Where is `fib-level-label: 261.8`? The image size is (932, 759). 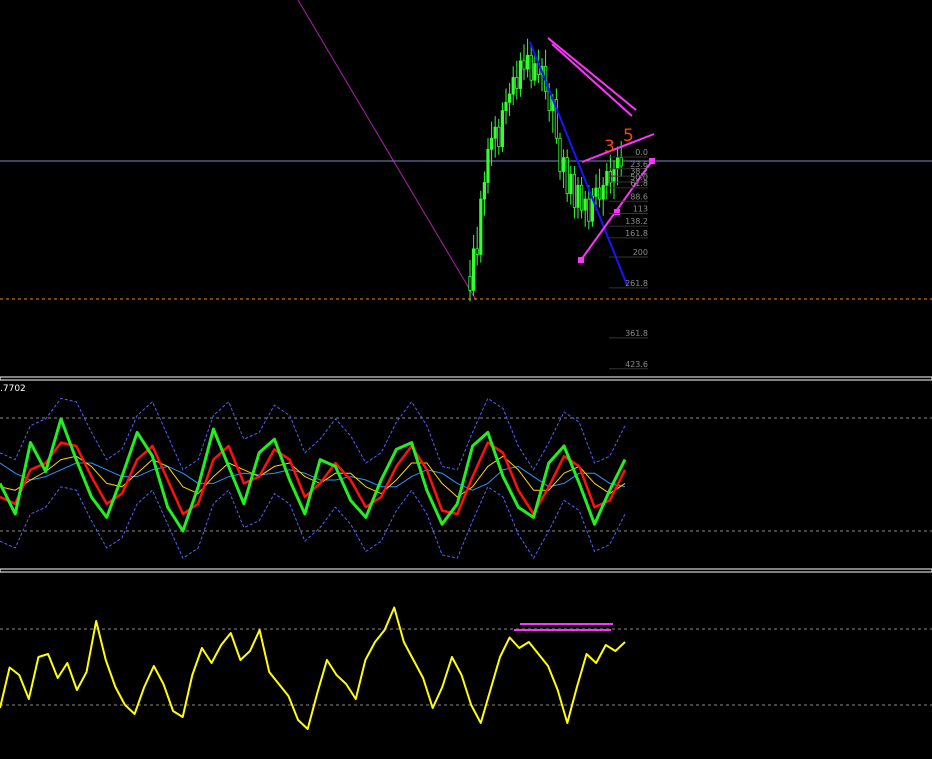 fib-level-label: 261.8 is located at coordinates (636, 283).